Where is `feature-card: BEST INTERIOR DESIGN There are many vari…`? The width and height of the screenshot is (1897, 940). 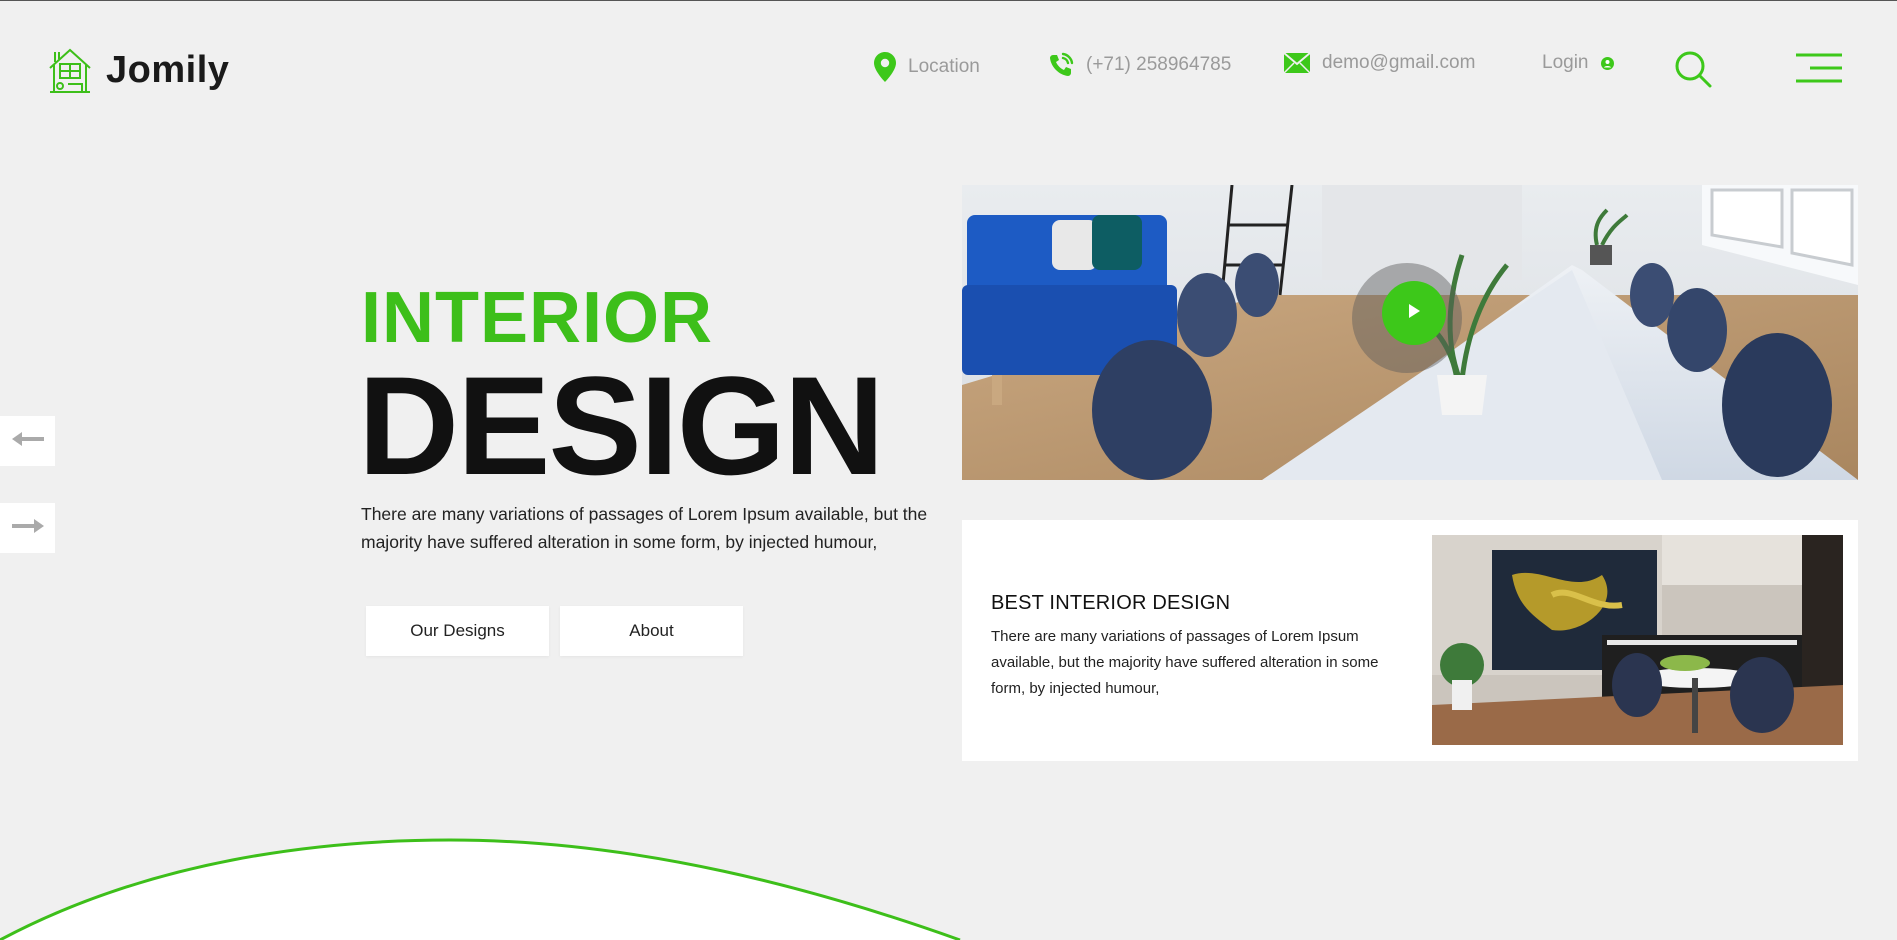
feature-card: BEST INTERIOR DESIGN There are many vari… is located at coordinates (1410, 640).